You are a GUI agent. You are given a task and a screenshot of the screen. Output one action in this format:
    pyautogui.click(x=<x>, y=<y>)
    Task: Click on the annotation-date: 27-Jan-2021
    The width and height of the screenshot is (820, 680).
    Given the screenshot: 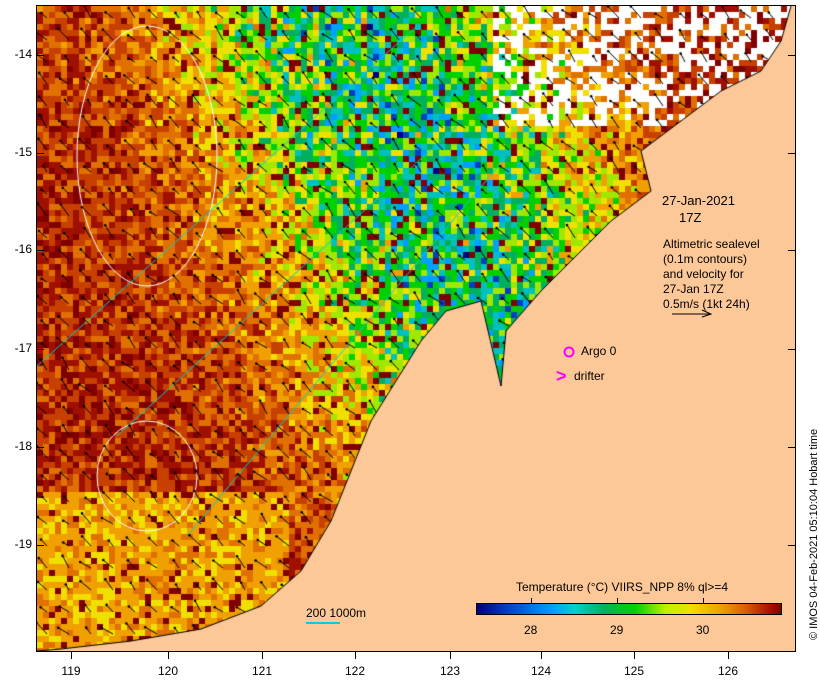 What is the action you would take?
    pyautogui.click(x=698, y=200)
    